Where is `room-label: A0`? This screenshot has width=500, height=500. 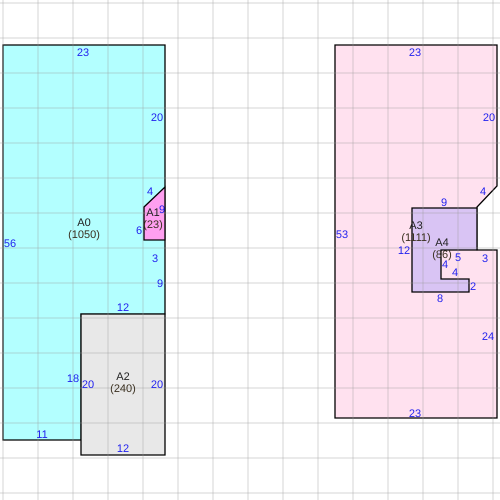
room-label: A0 is located at coordinates (84, 223).